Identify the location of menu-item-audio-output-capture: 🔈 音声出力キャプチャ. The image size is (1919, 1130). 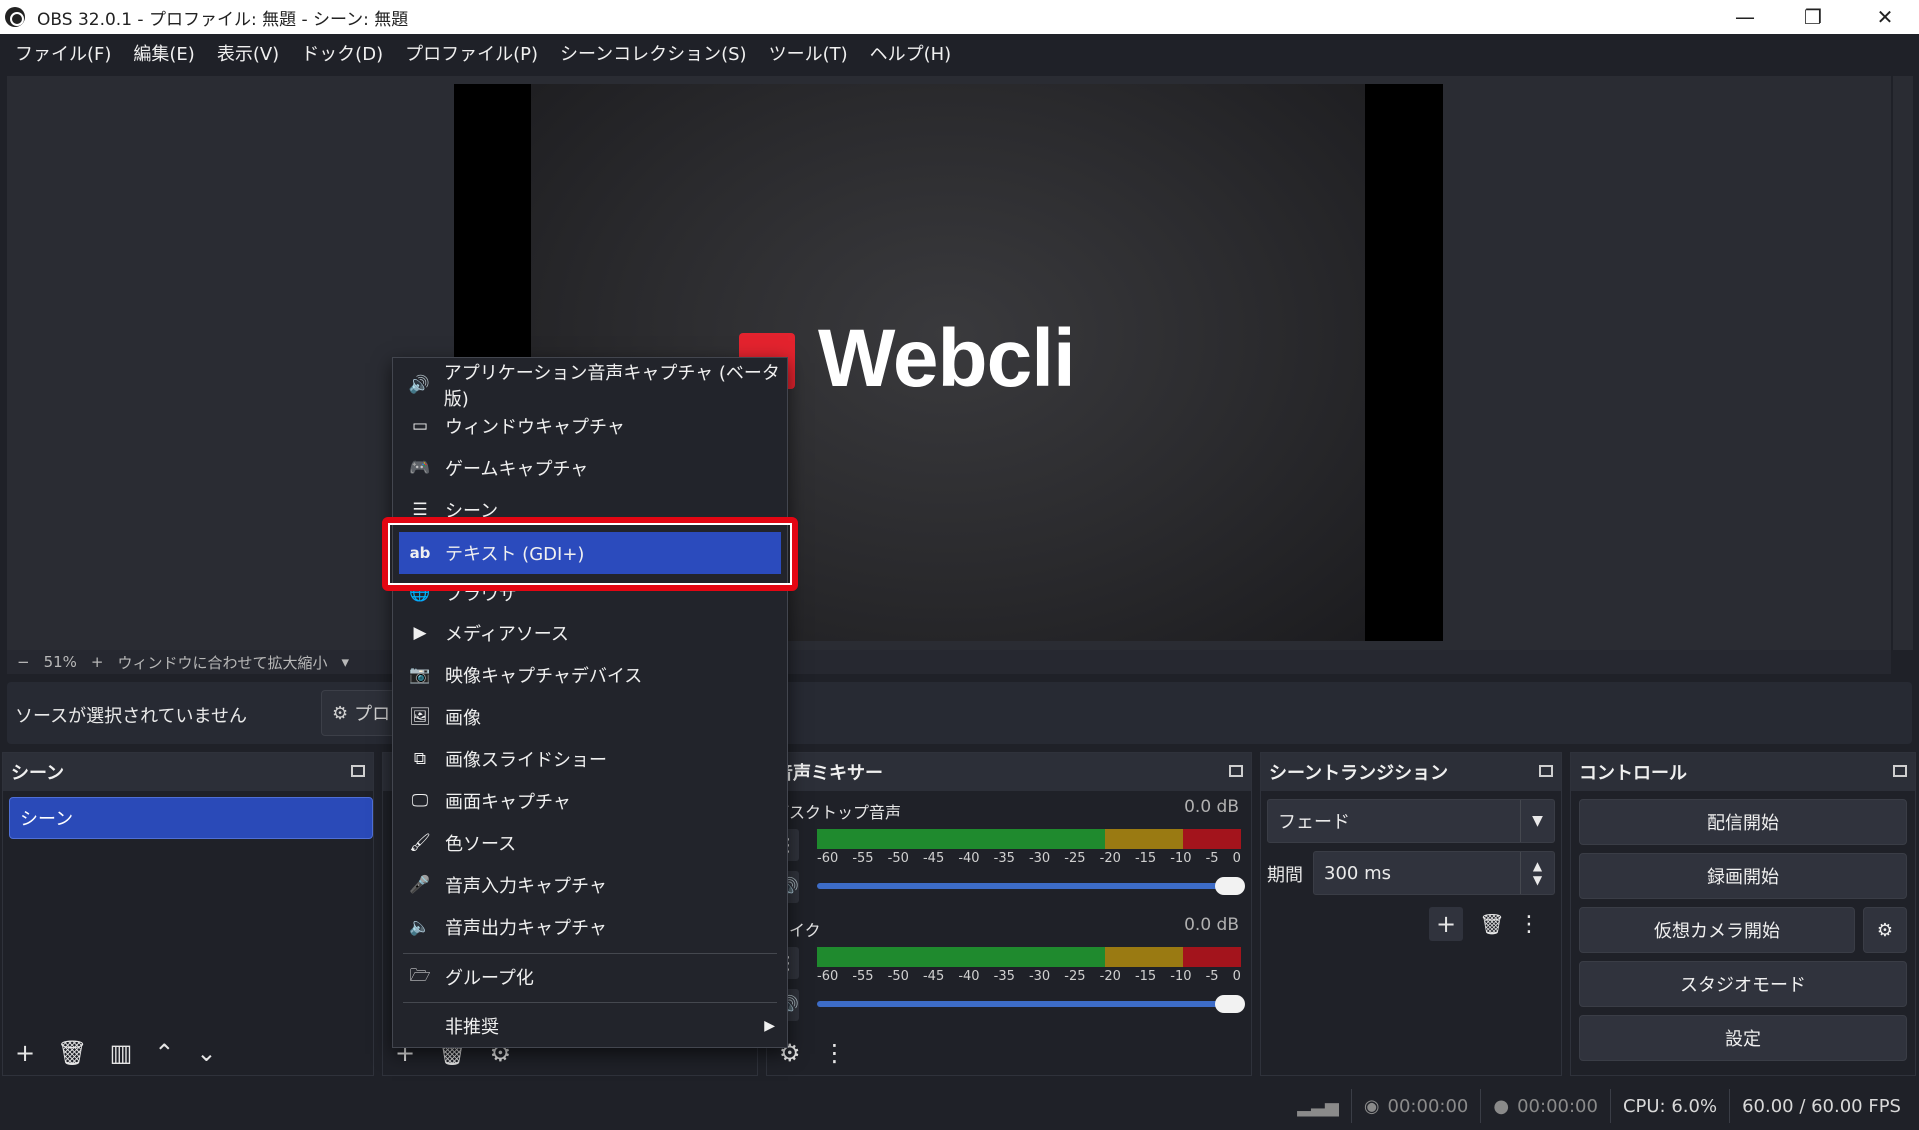
(590, 927).